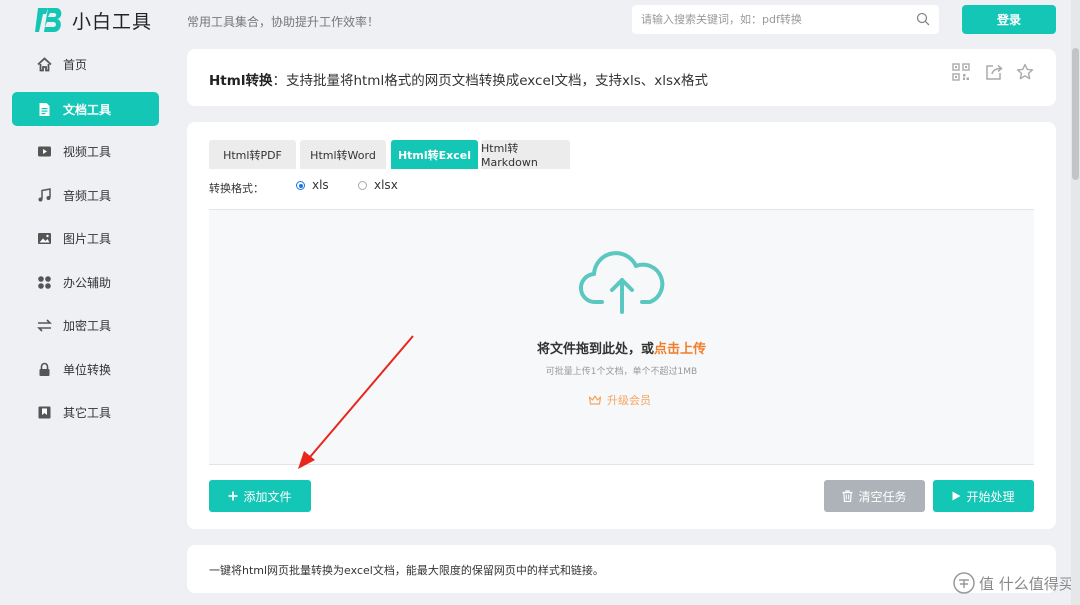 Image resolution: width=1080 pixels, height=605 pixels. I want to click on scrollbar-thumb, so click(1075, 114).